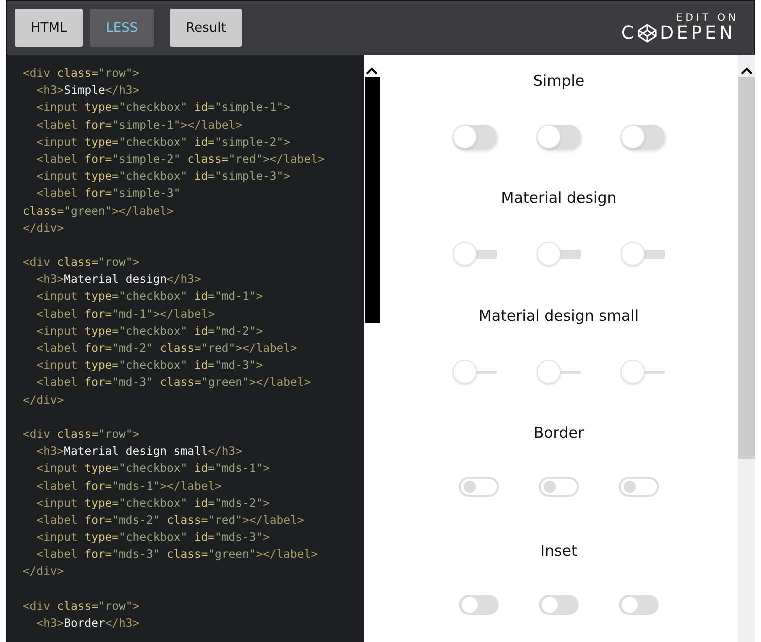  Describe the element at coordinates (153, 537) in the screenshot. I see `code-line: <input type="checkbox" id="mds-3">` at that location.